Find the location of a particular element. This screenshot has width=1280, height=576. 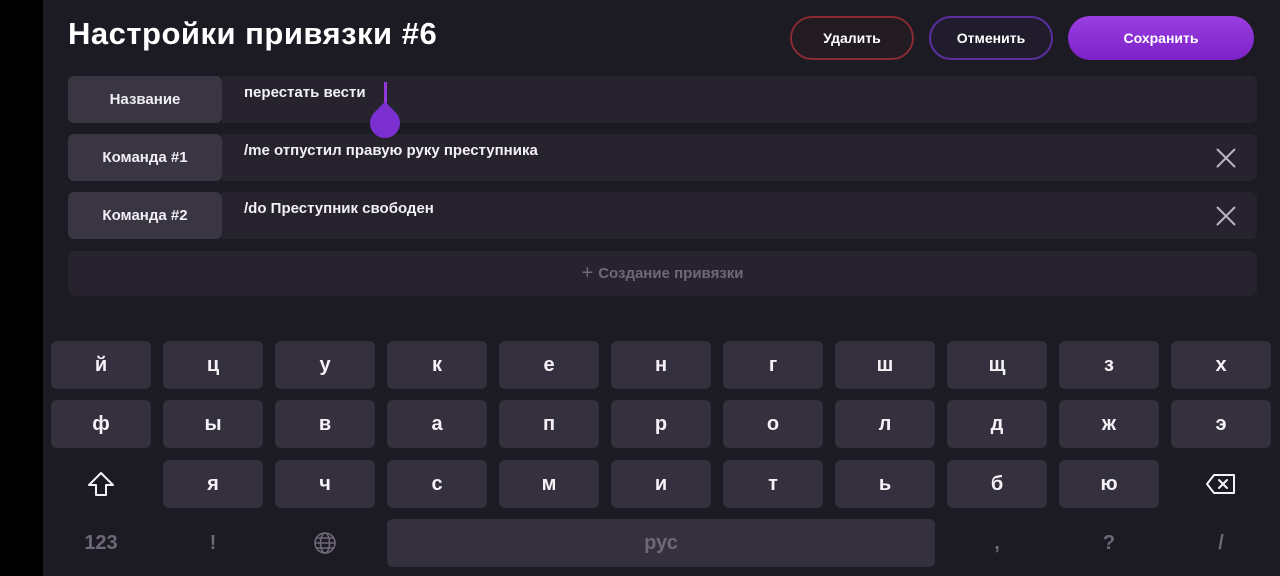

create-binding-label: Создание привязки is located at coordinates (671, 273).